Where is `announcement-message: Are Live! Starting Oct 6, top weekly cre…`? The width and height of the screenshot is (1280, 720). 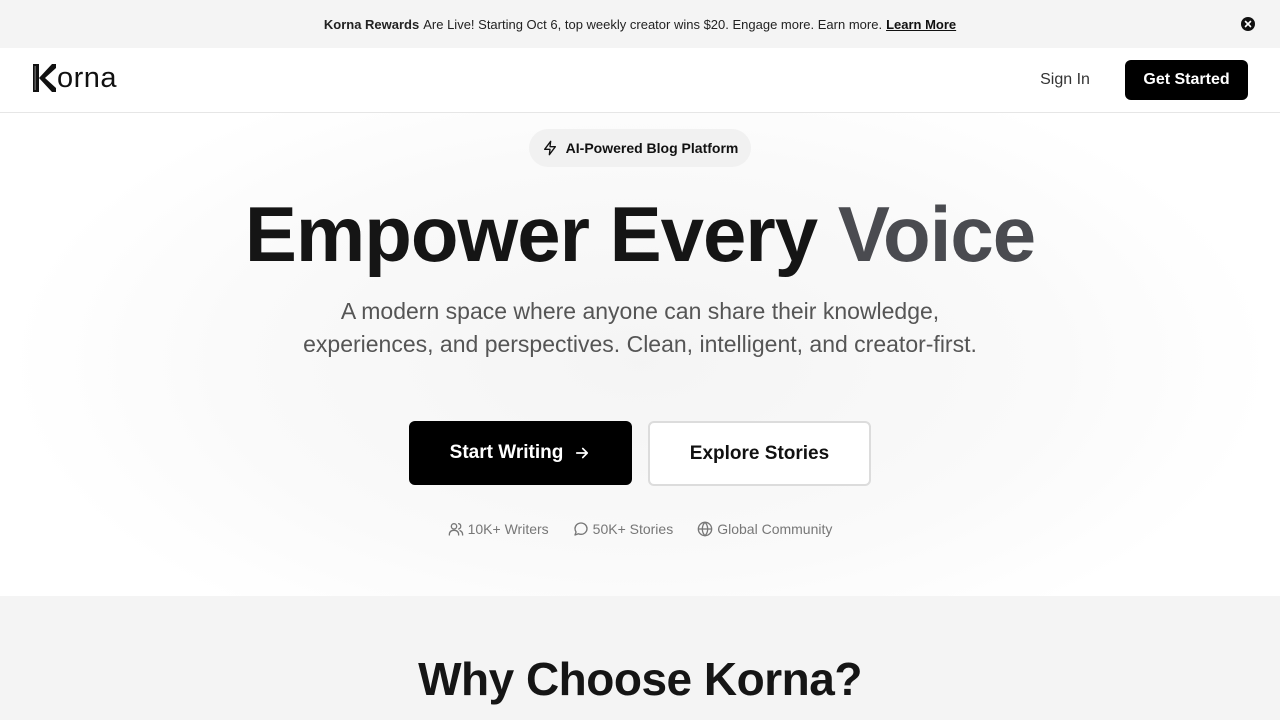
announcement-message: Are Live! Starting Oct 6, top weekly cre… is located at coordinates (653, 24).